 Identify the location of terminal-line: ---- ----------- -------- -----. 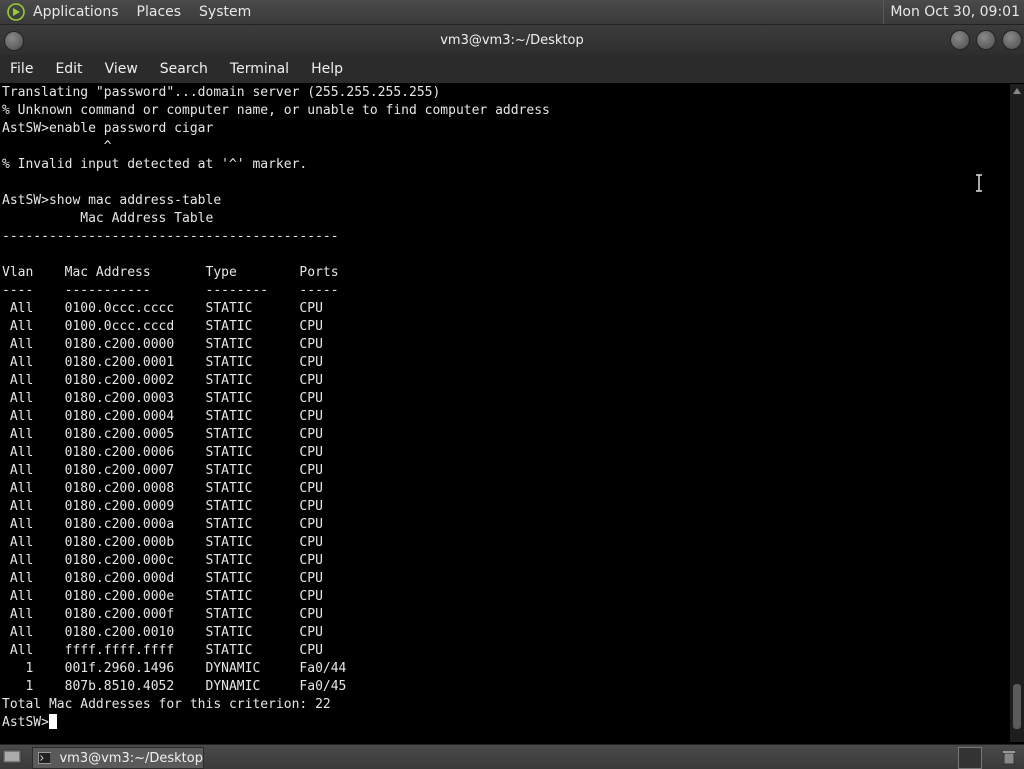
(170, 290).